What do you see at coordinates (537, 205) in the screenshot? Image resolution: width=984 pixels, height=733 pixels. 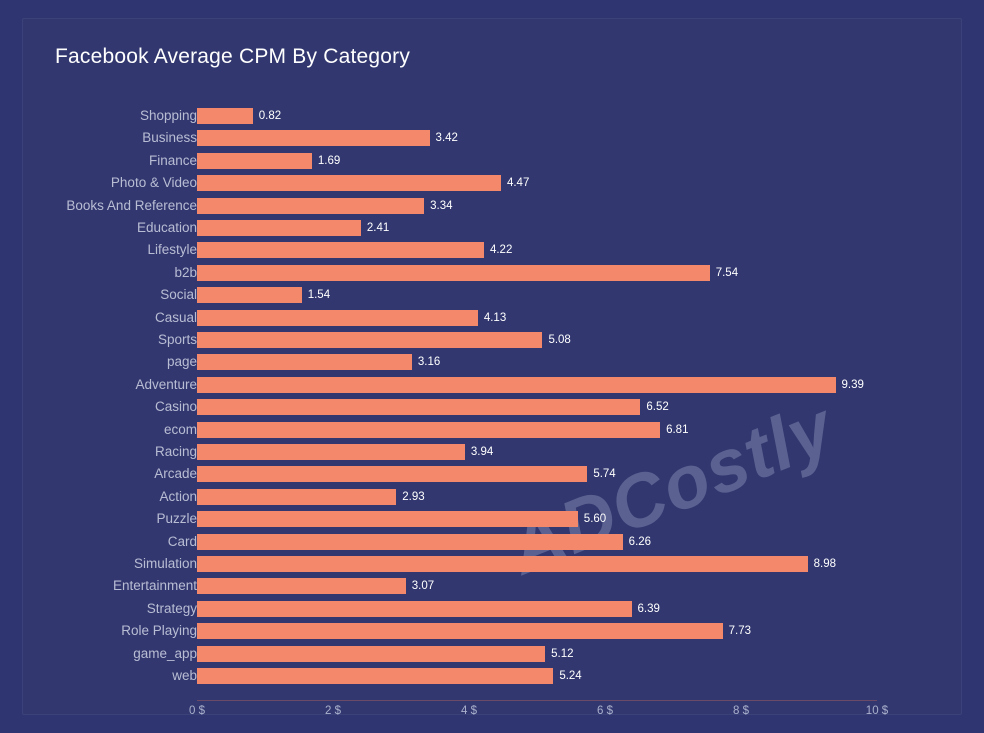 I see `bar-track: 3.34` at bounding box center [537, 205].